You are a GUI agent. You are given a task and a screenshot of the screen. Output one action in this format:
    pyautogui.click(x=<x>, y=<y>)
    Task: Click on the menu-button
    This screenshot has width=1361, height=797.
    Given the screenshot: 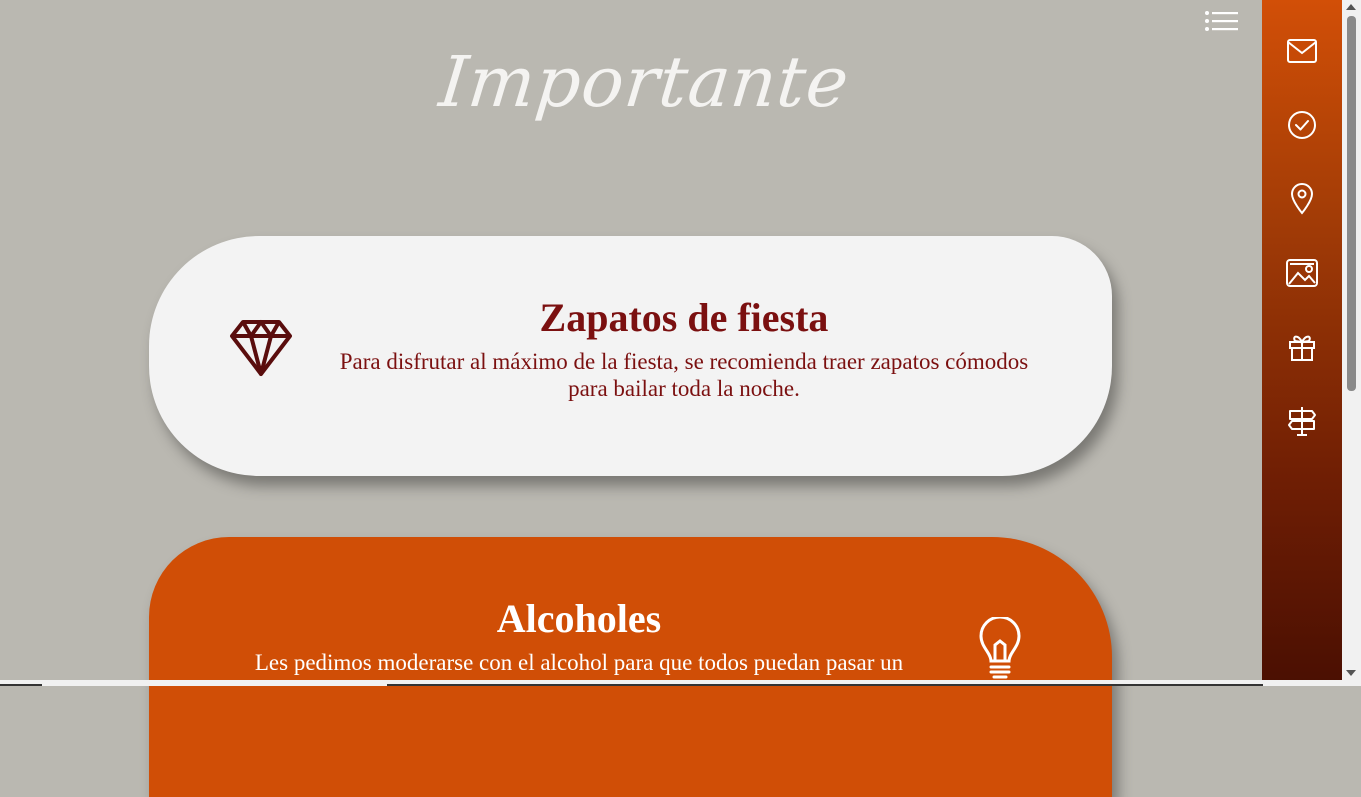 What is the action you would take?
    pyautogui.click(x=1222, y=23)
    